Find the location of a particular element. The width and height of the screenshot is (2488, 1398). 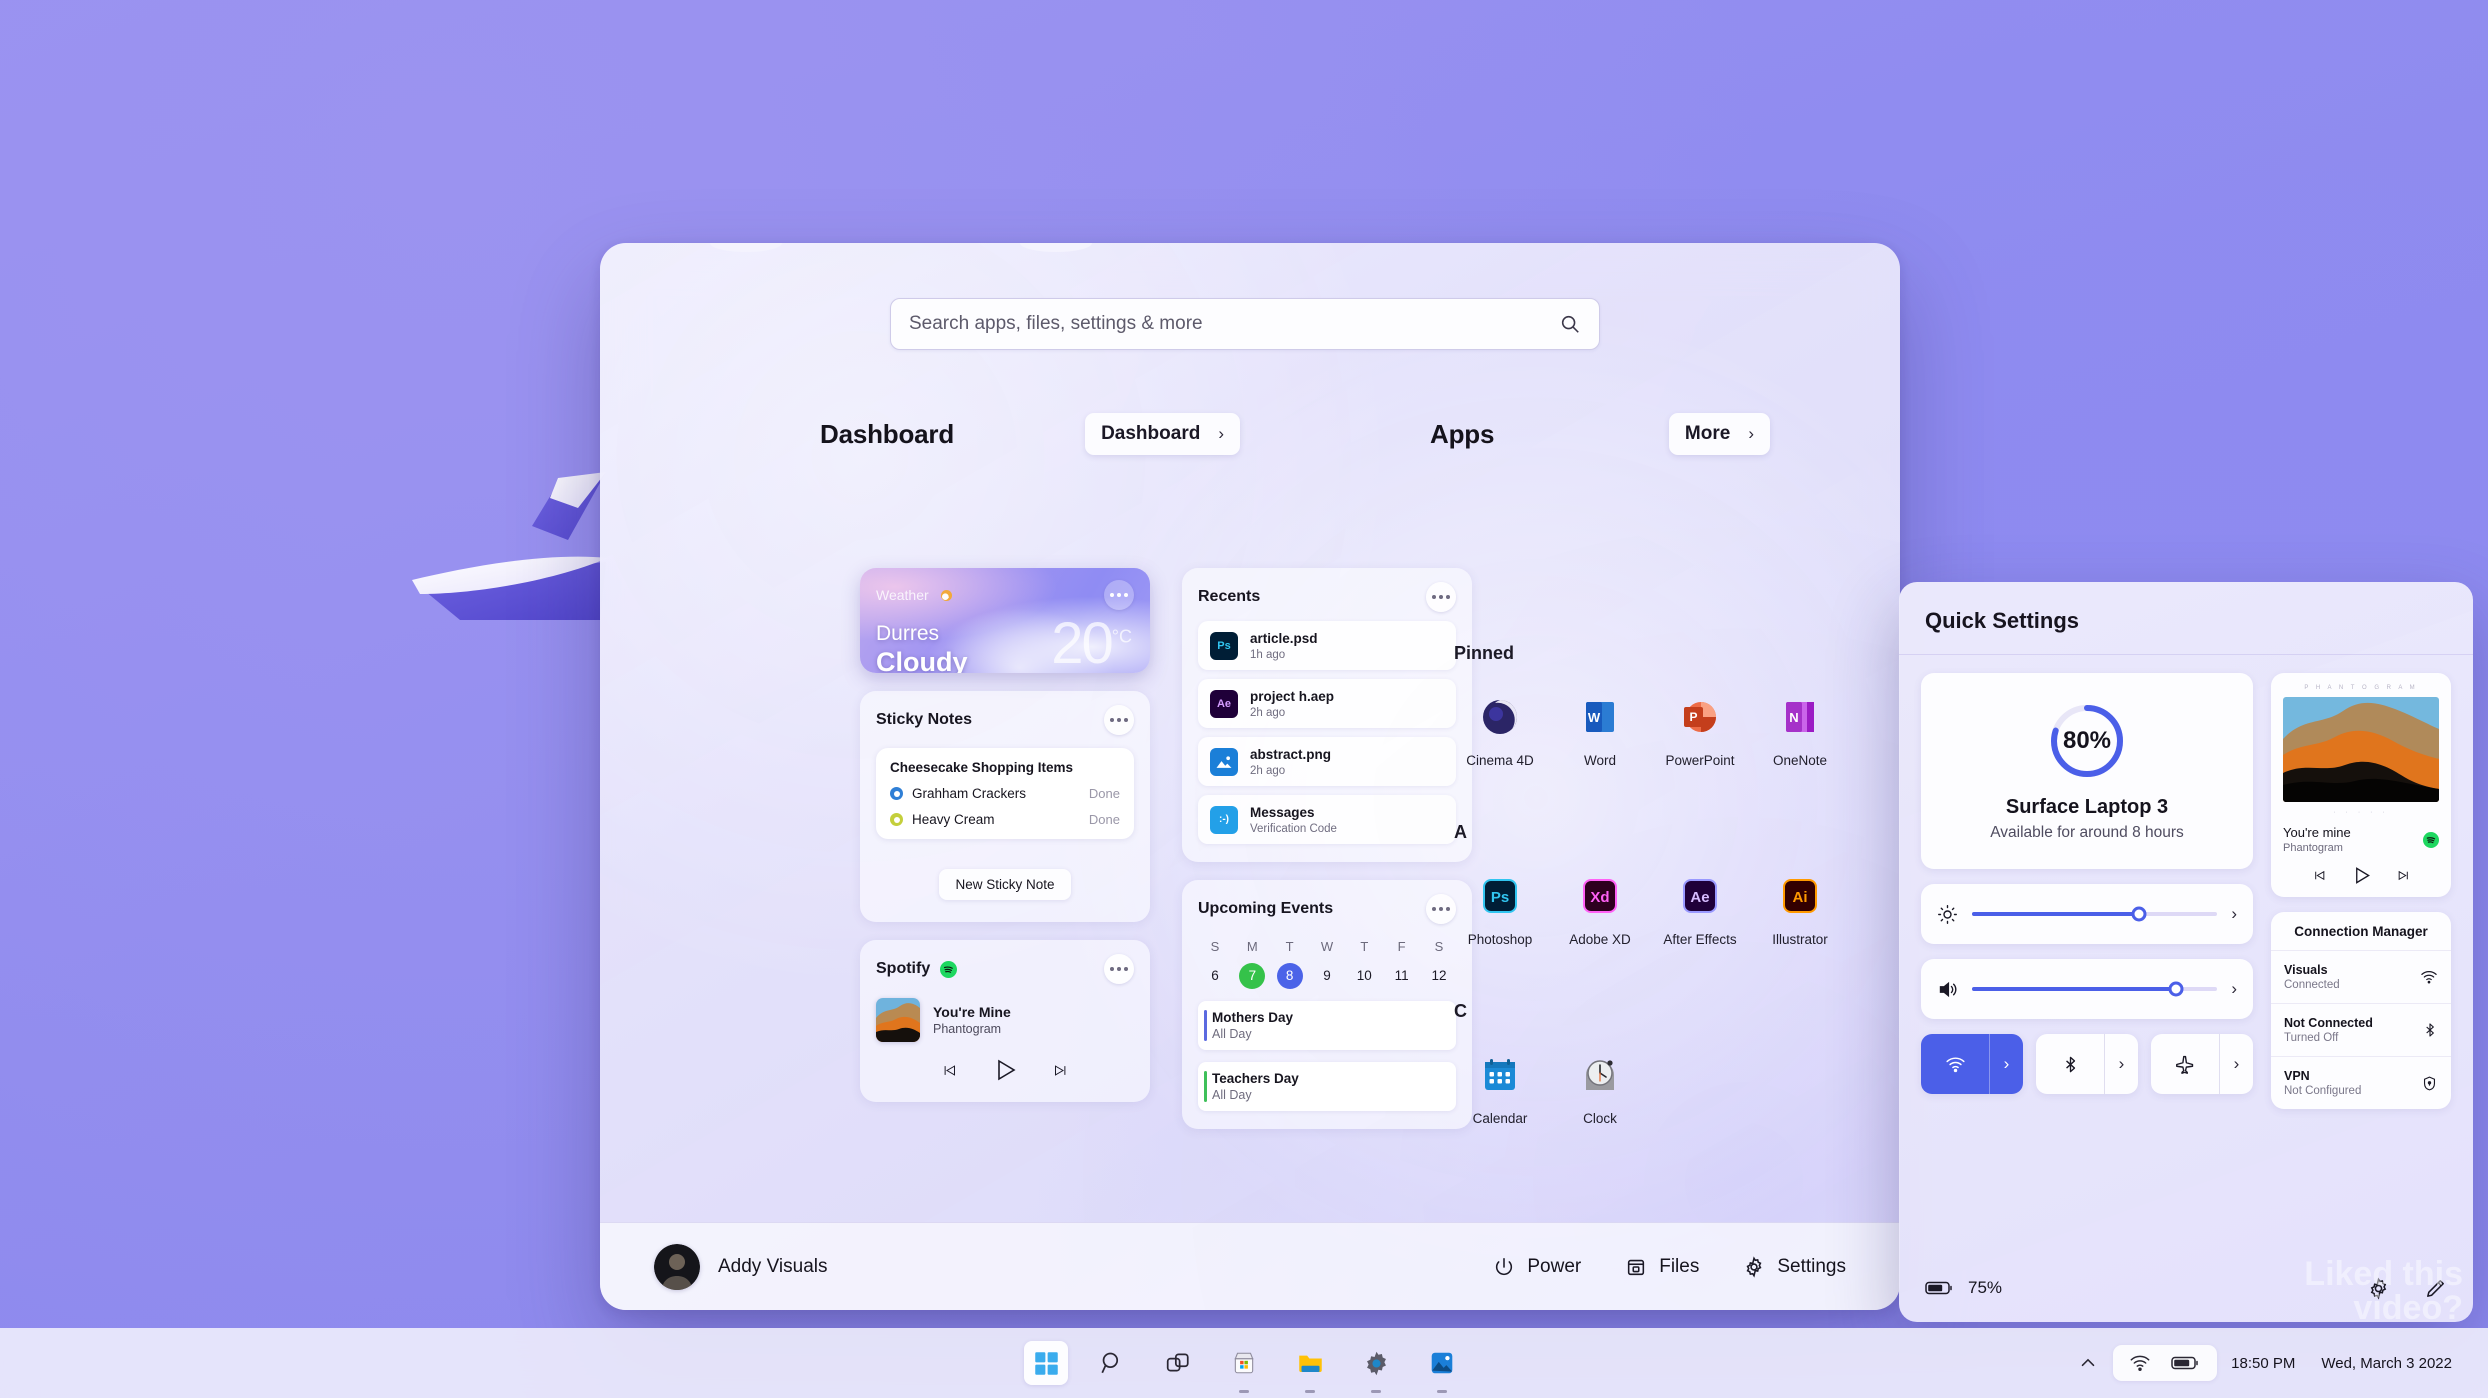

connection-row-vpn: VPN Not Configured is located at coordinates (2361, 1083).